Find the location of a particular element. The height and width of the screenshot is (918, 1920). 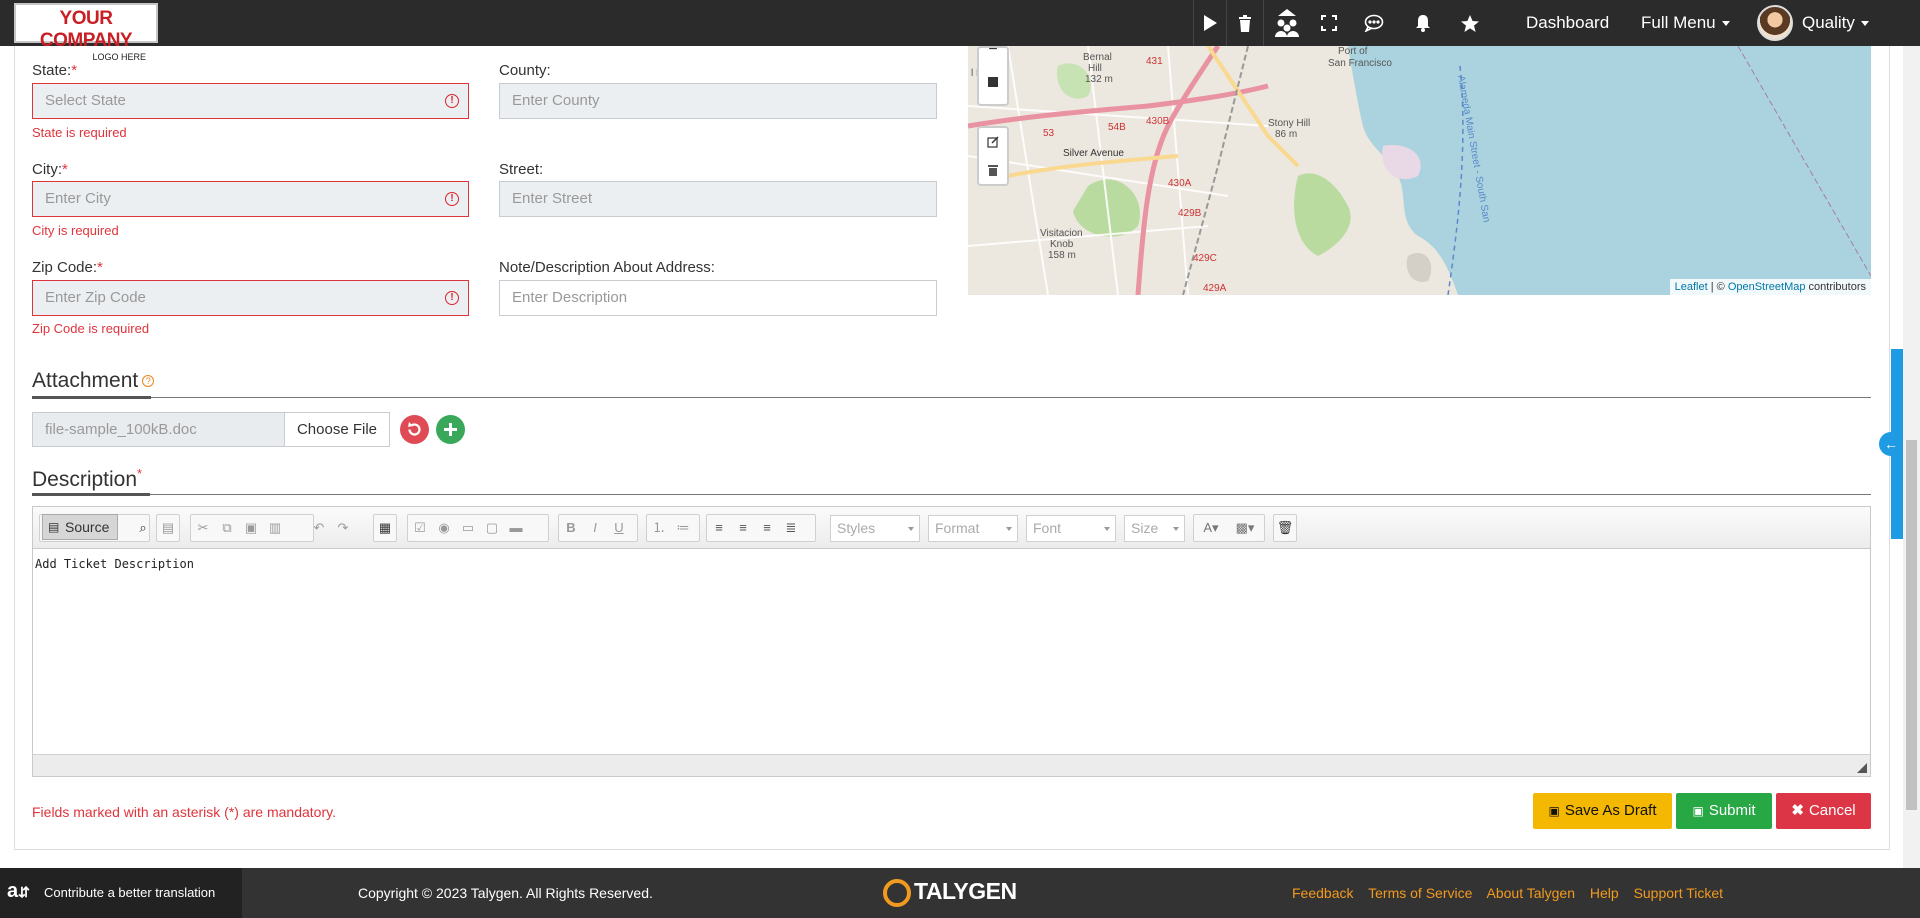

size-select: Size is located at coordinates (1154, 528).